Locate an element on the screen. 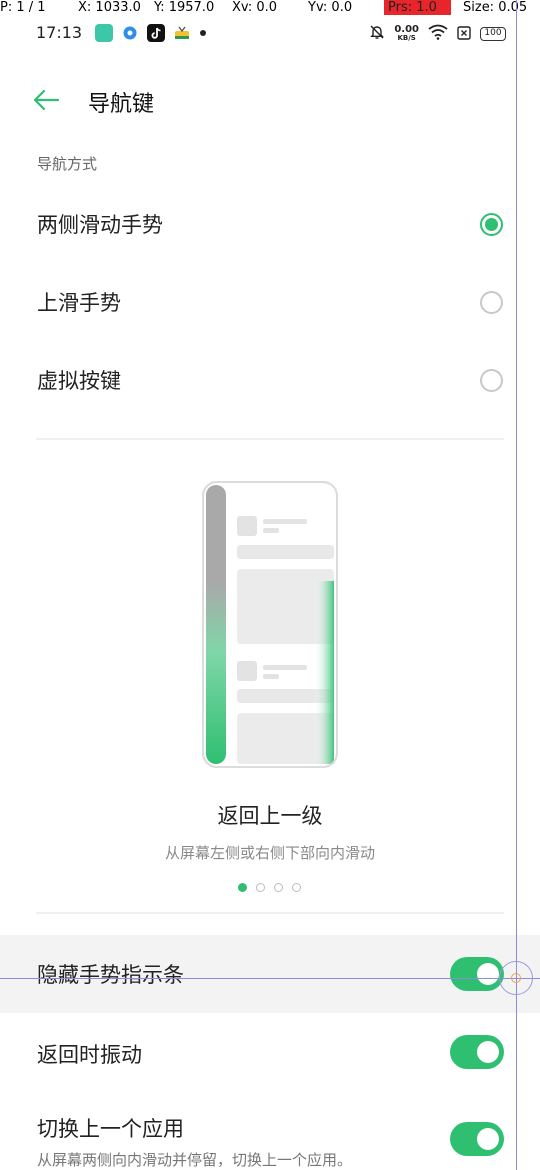 Image resolution: width=540 pixels, height=1170 pixels. status-time: 17:13 is located at coordinates (59, 32).